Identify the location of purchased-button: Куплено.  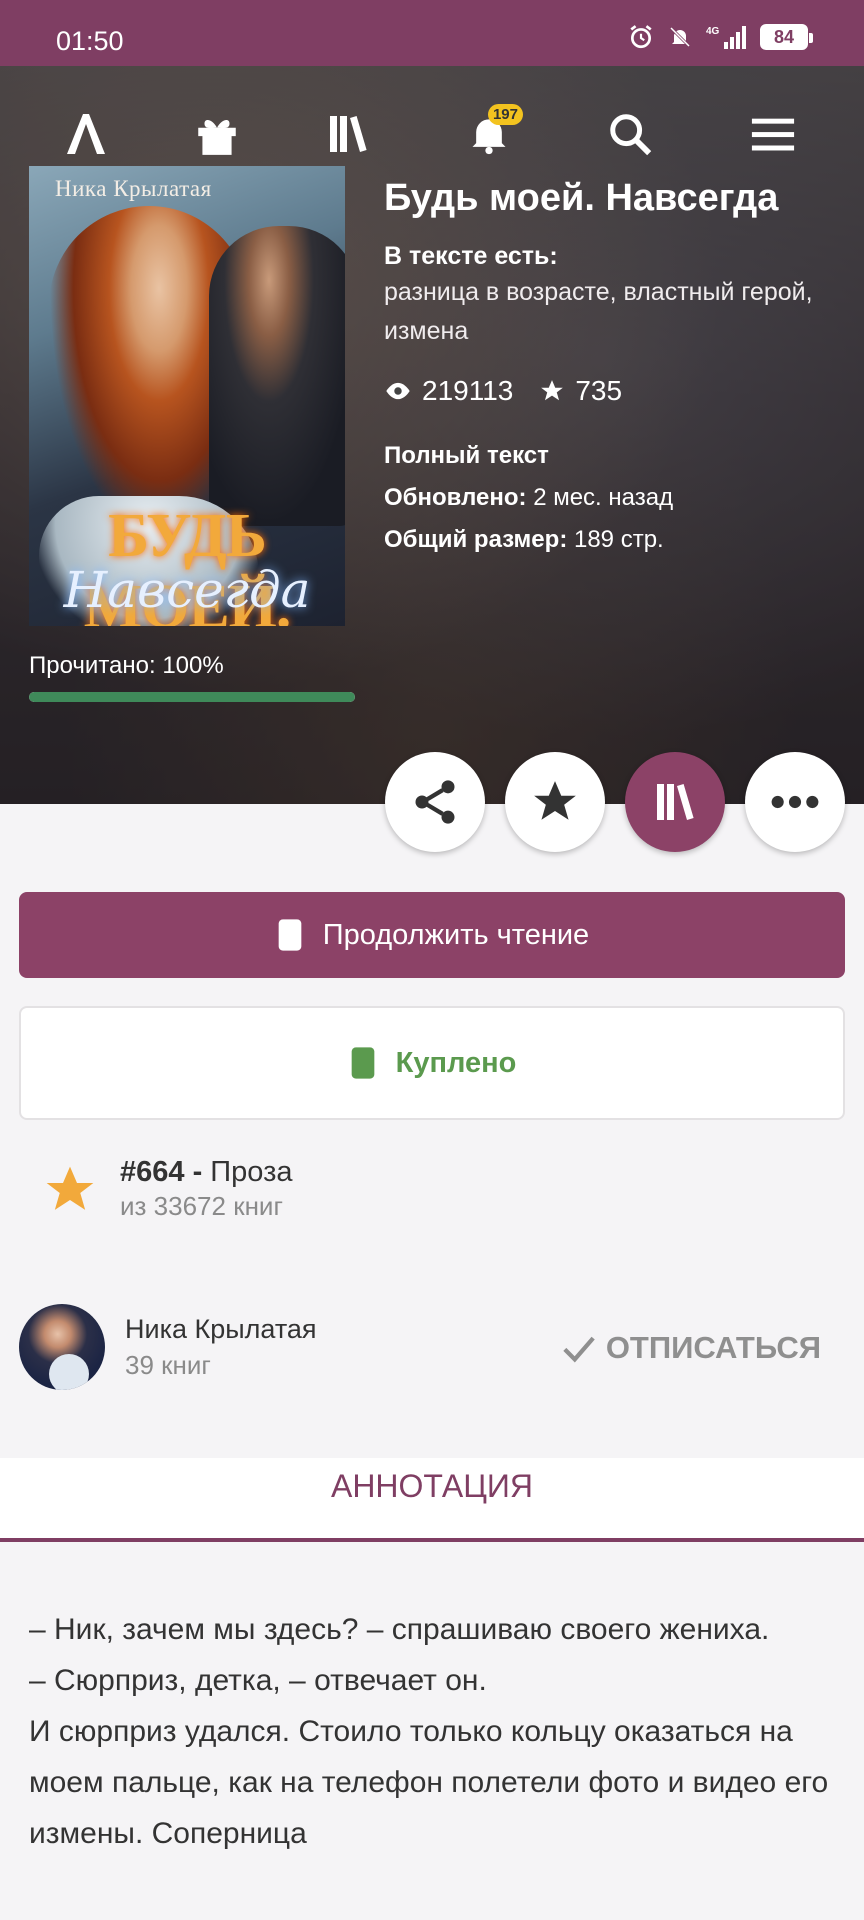
(432, 1063).